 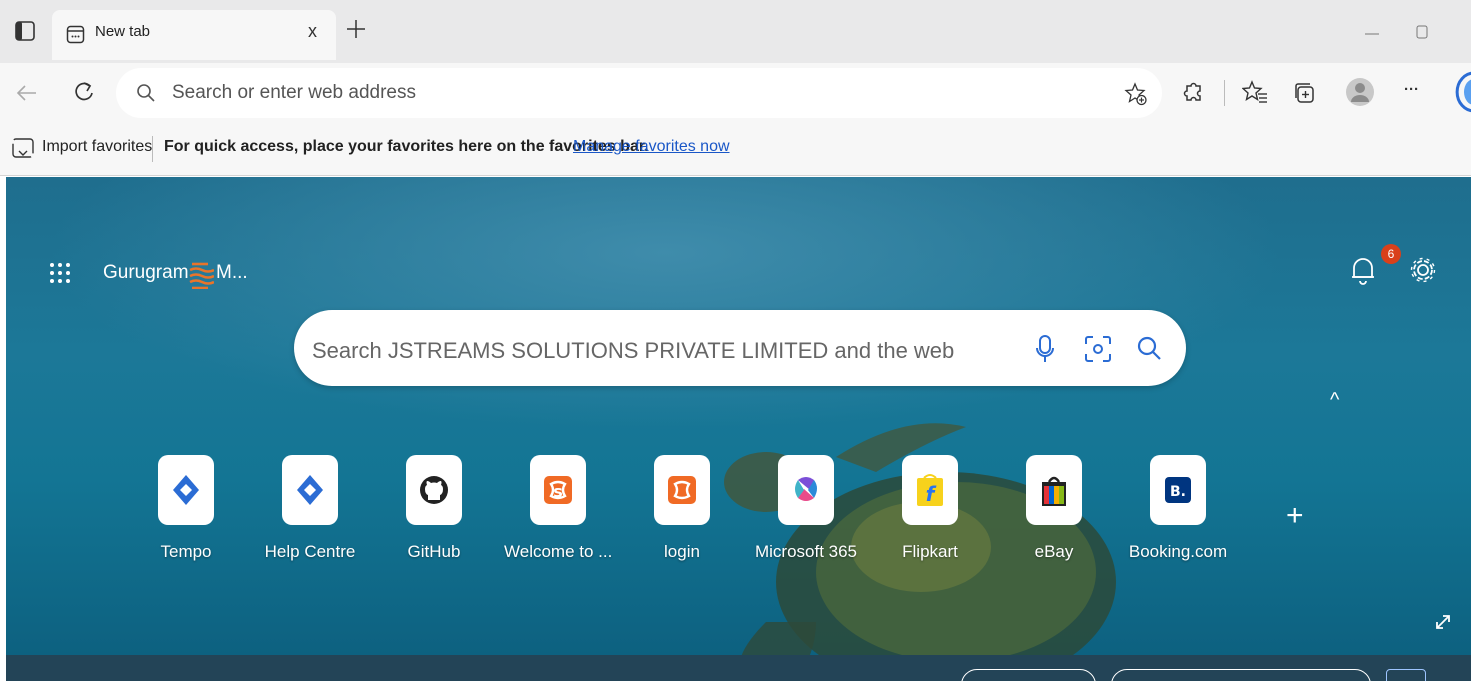 I want to click on profile-avatar, so click(x=1360, y=92).